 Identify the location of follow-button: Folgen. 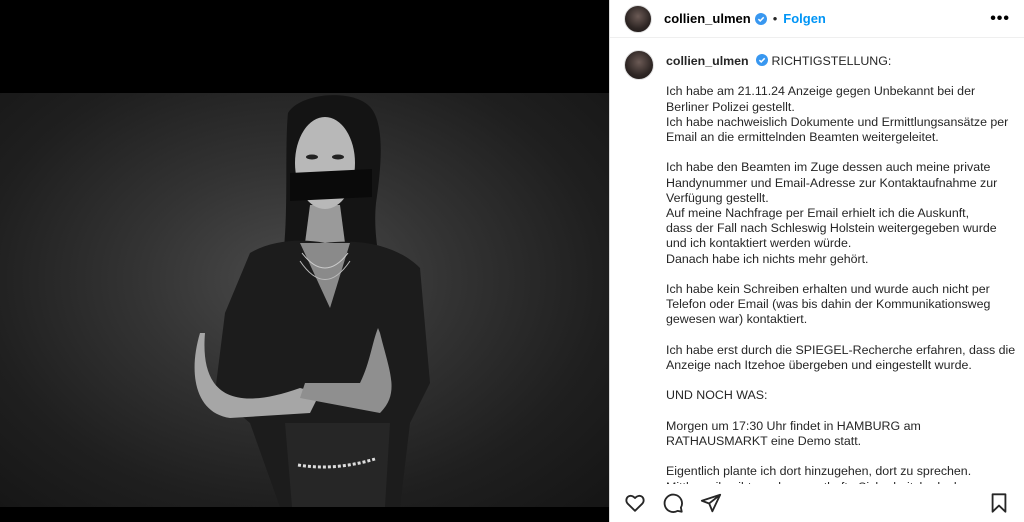
(804, 18).